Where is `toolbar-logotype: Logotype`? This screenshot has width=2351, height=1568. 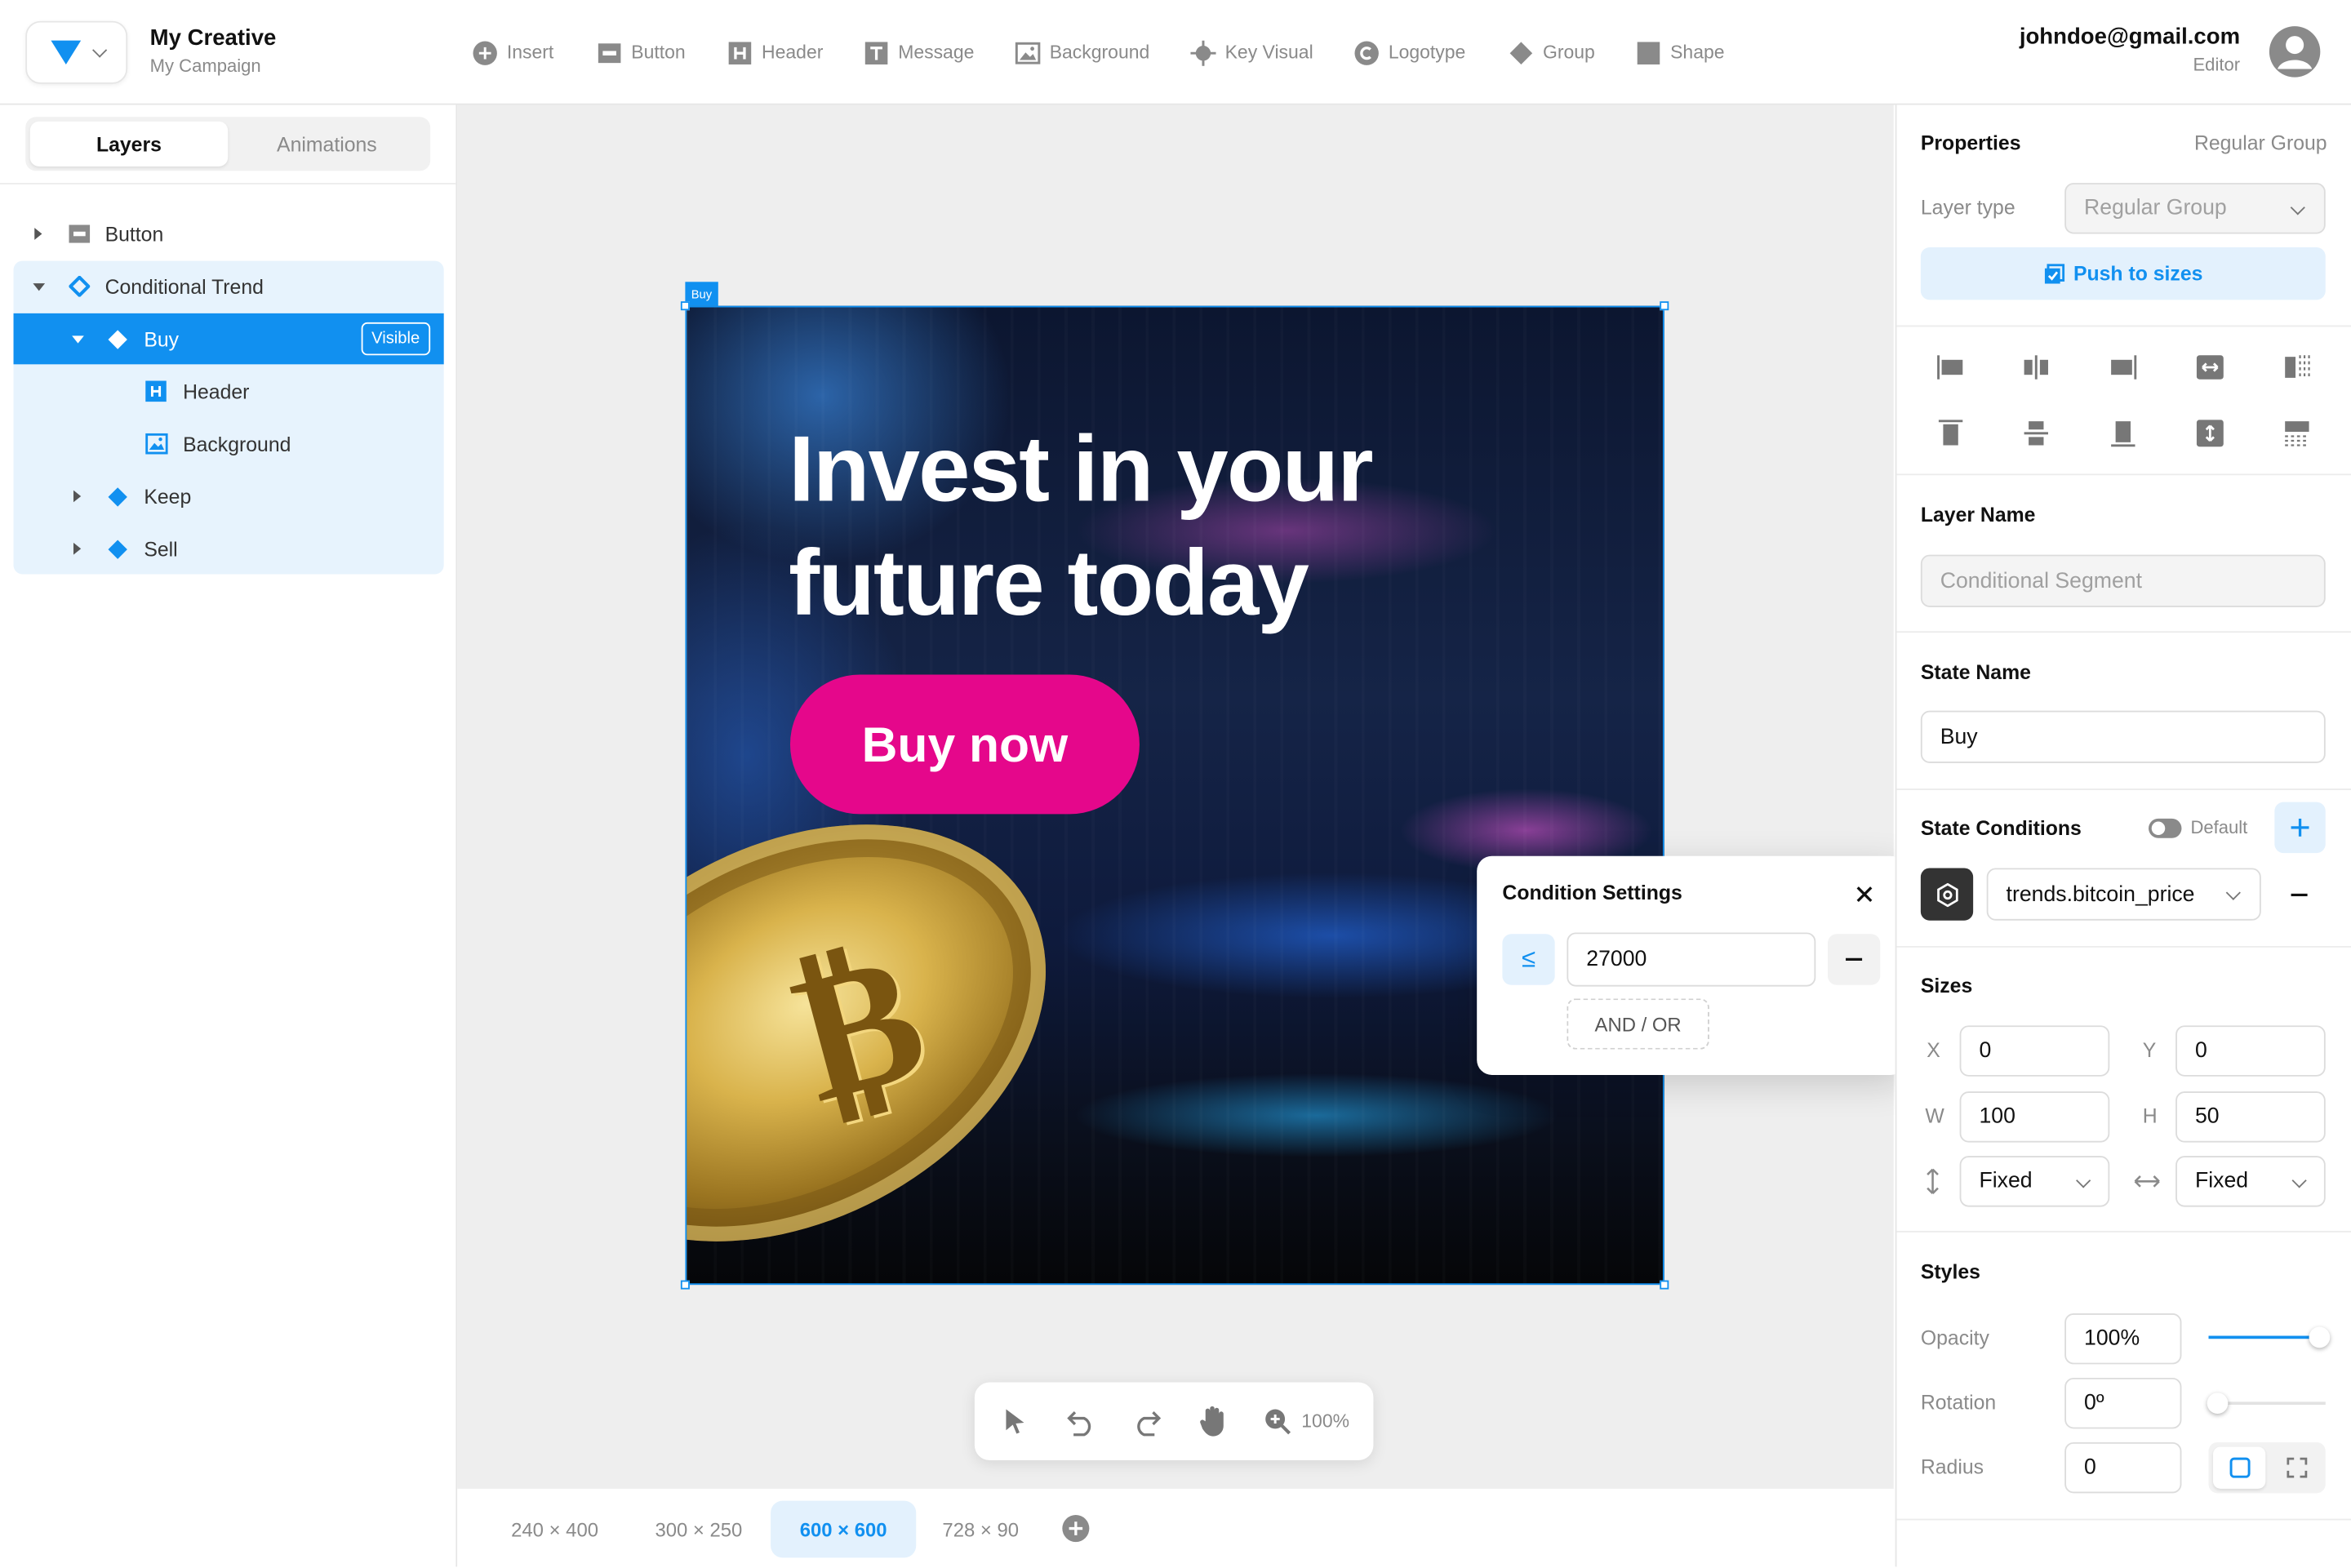 toolbar-logotype: Logotype is located at coordinates (1409, 53).